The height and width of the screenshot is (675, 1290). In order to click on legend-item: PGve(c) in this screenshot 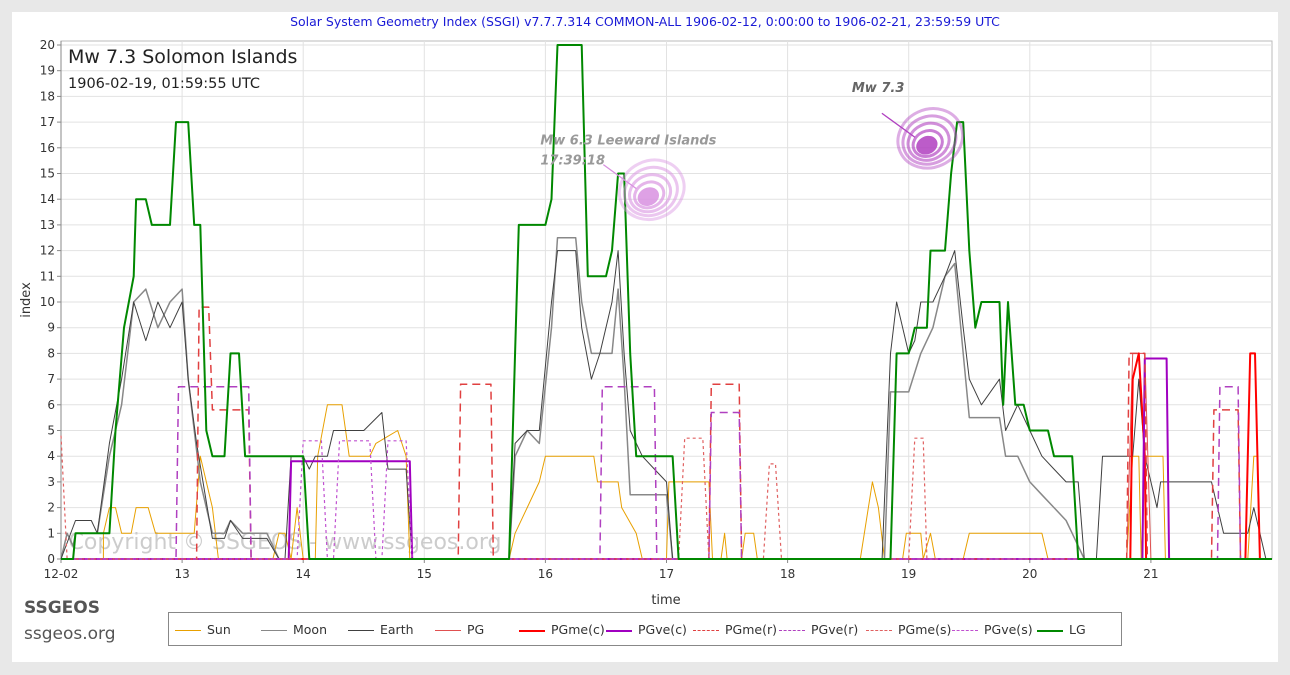, I will do `click(646, 629)`.